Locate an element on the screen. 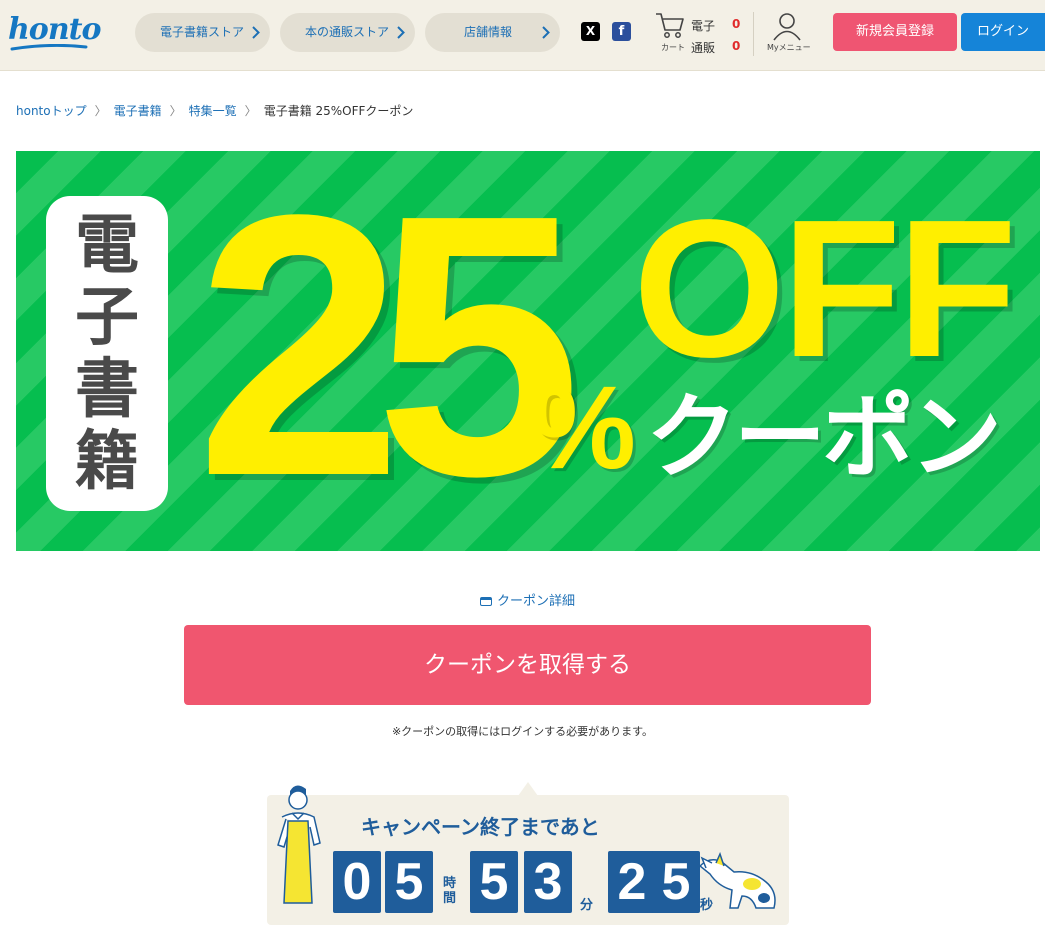  coupon-detail-link: クーポン詳細 is located at coordinates (527, 599).